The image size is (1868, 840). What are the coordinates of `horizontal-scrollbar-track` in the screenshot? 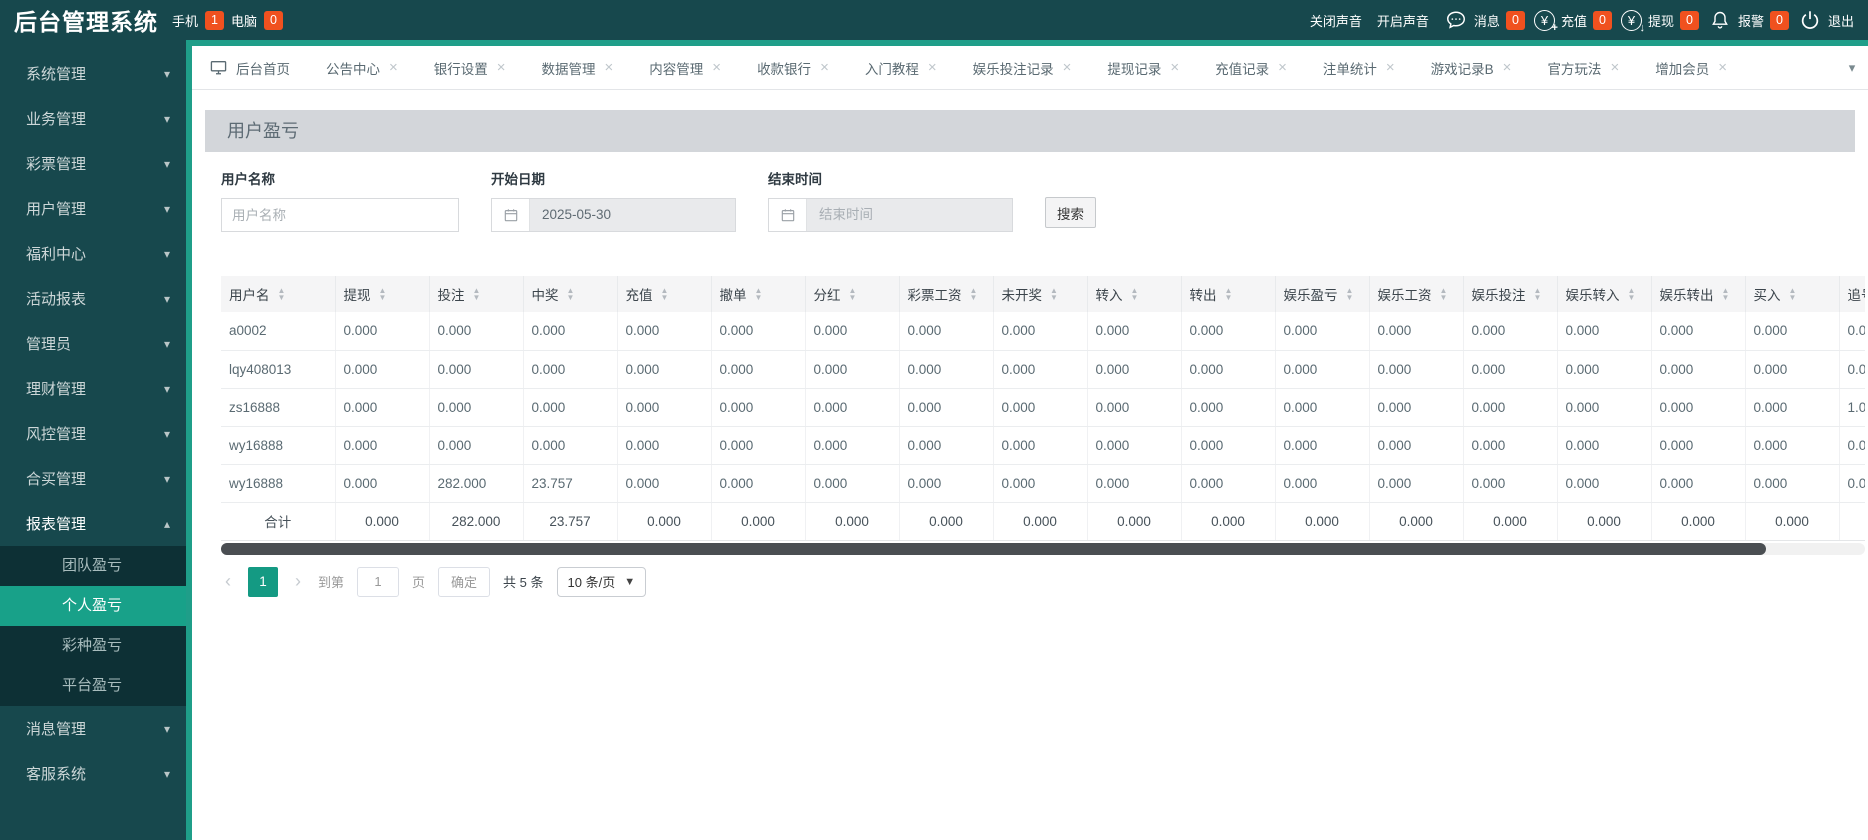 It's located at (1043, 548).